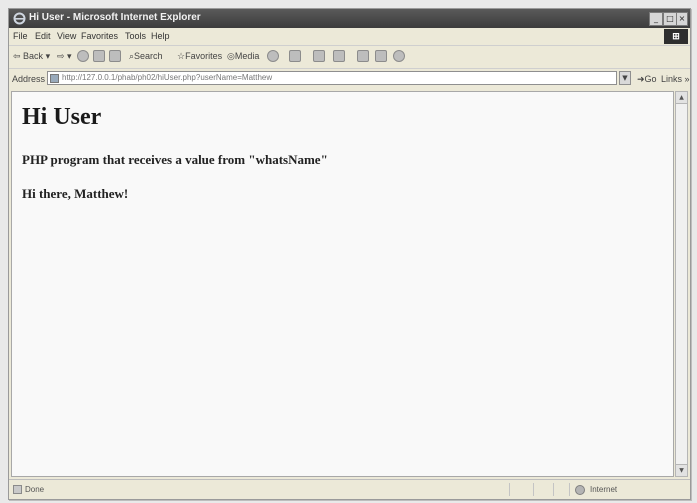  I want to click on home-icon, so click(115, 56).